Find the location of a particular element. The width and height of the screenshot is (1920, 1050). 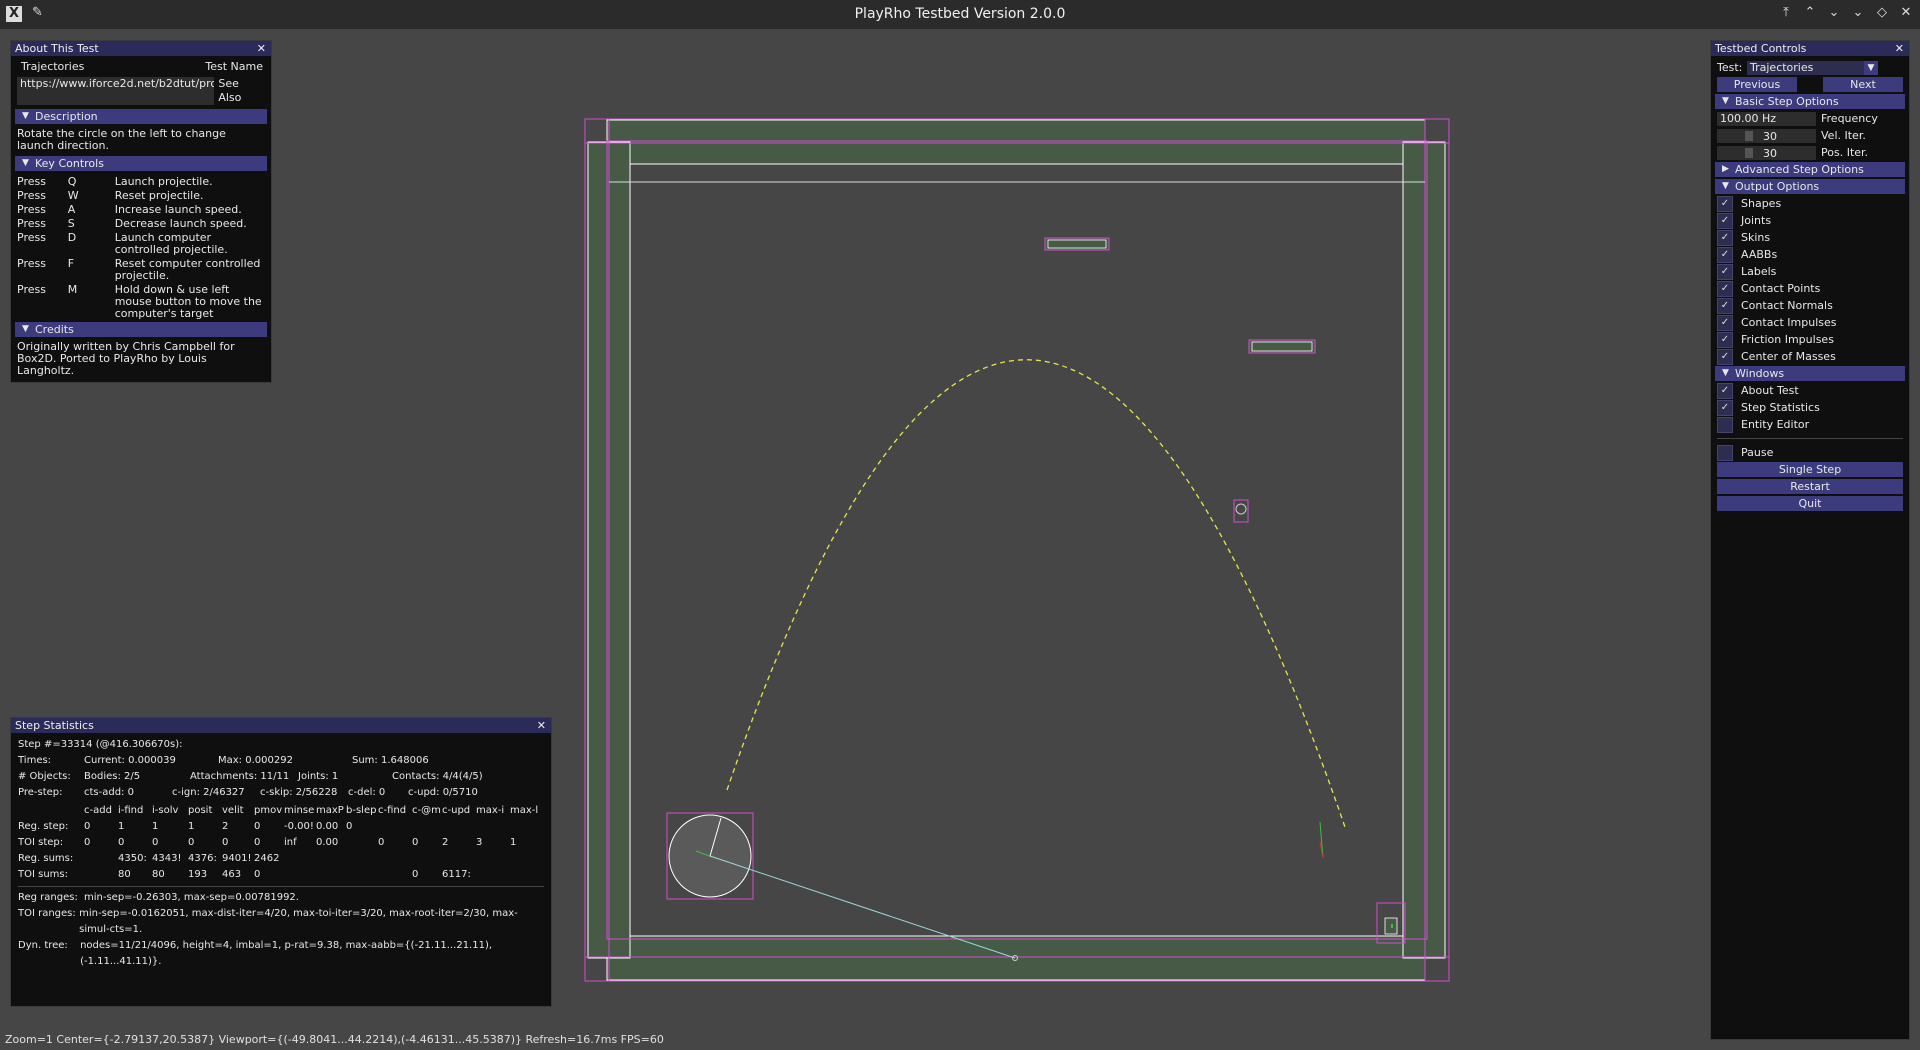

output-option-label: Contact Normals is located at coordinates (1787, 305).